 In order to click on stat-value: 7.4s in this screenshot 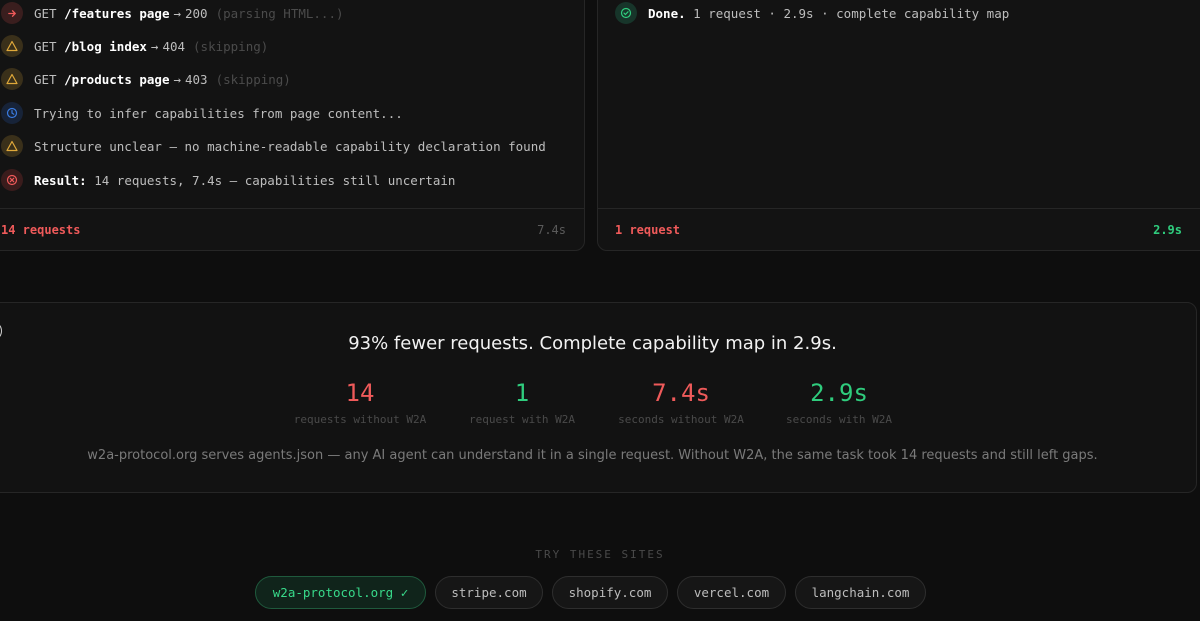, I will do `click(681, 393)`.